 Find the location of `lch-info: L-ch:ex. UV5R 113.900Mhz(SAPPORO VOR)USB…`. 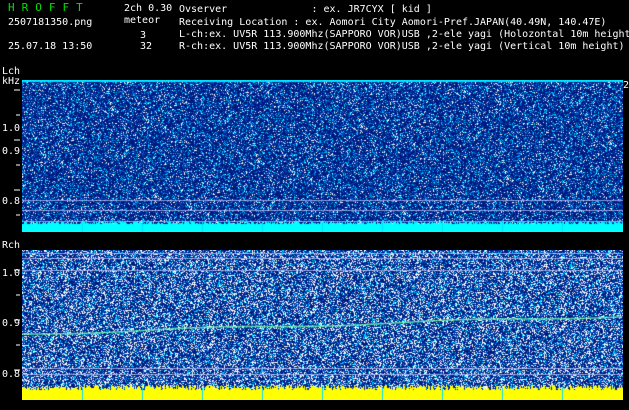

lch-info: L-ch:ex. UV5R 113.900Mhz(SAPPORO VOR)USB… is located at coordinates (404, 34).